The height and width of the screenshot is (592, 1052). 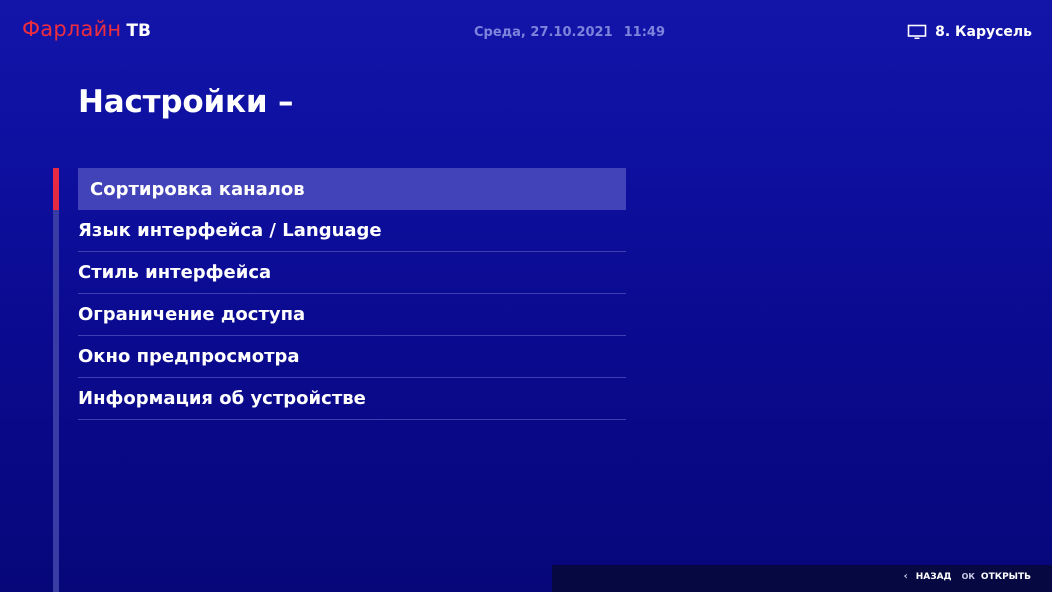 I want to click on tv-icon, so click(x=917, y=31).